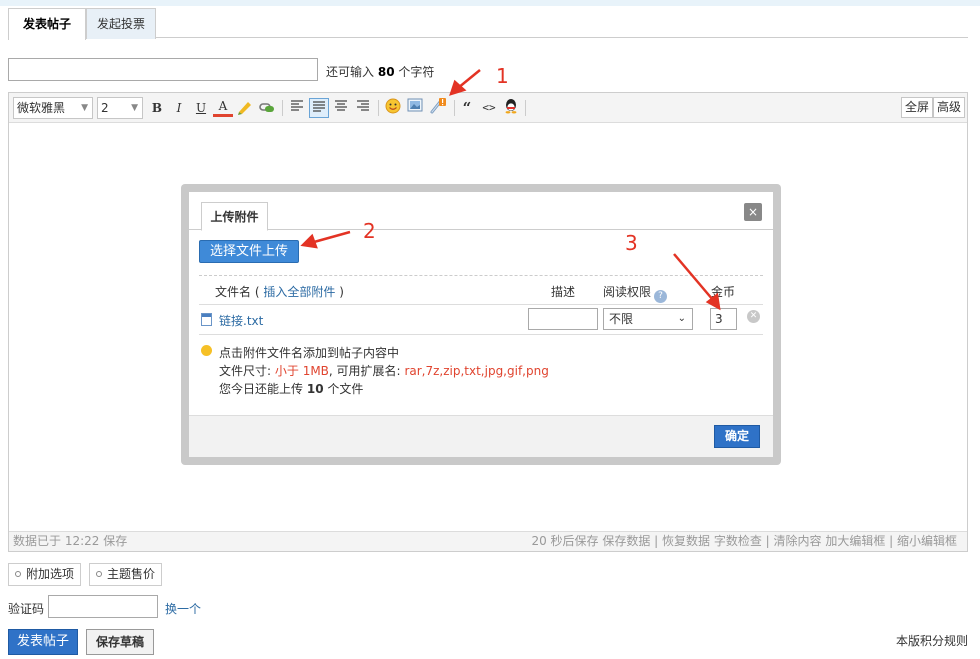 This screenshot has width=980, height=659. I want to click on code-button: <>, so click(489, 108).